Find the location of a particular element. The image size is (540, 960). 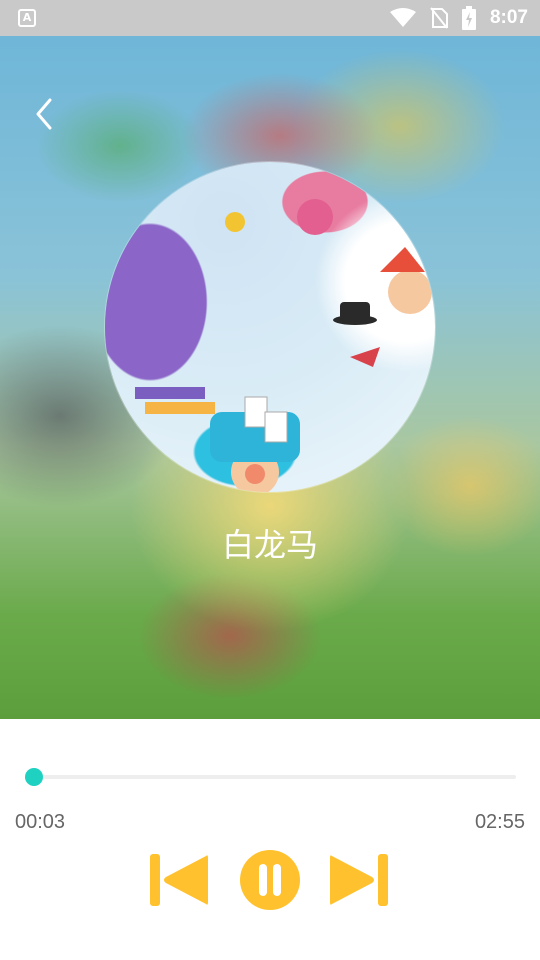

total-time: 02:55 is located at coordinates (499, 822).